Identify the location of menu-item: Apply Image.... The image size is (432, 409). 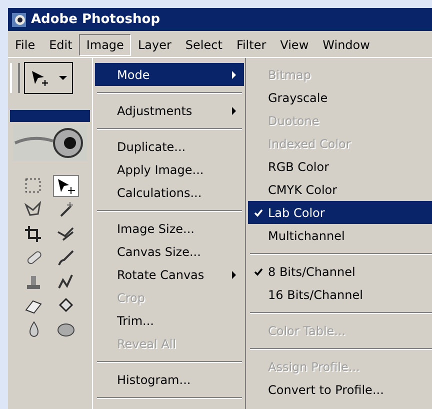
(169, 169).